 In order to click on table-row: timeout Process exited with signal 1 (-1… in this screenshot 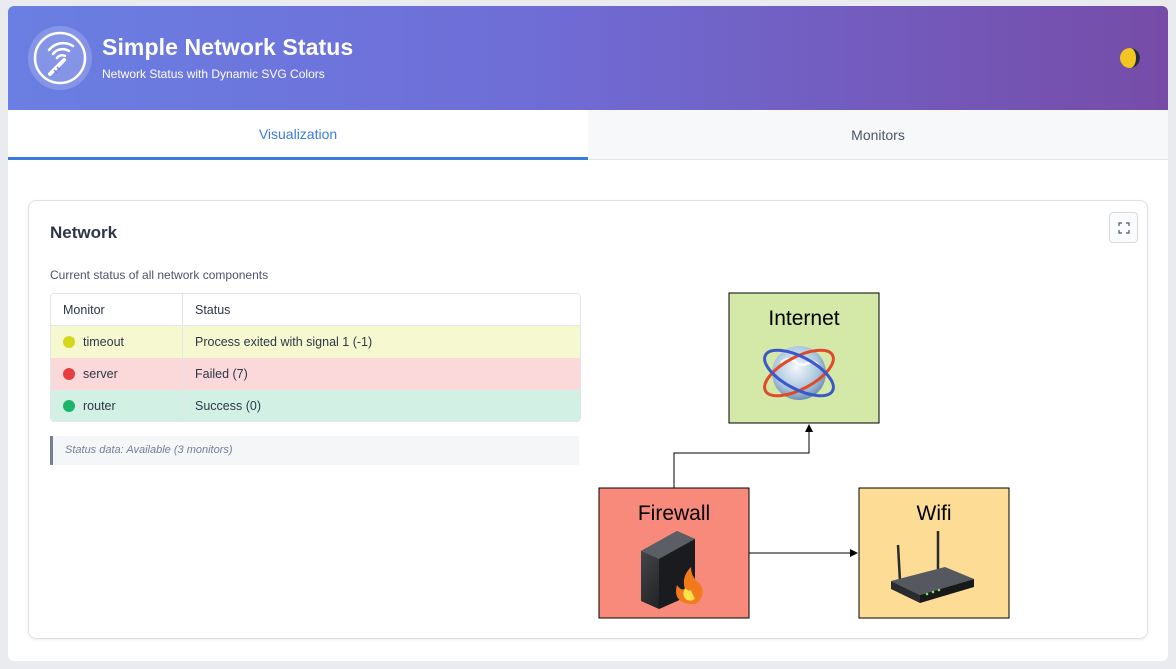, I will do `click(315, 342)`.